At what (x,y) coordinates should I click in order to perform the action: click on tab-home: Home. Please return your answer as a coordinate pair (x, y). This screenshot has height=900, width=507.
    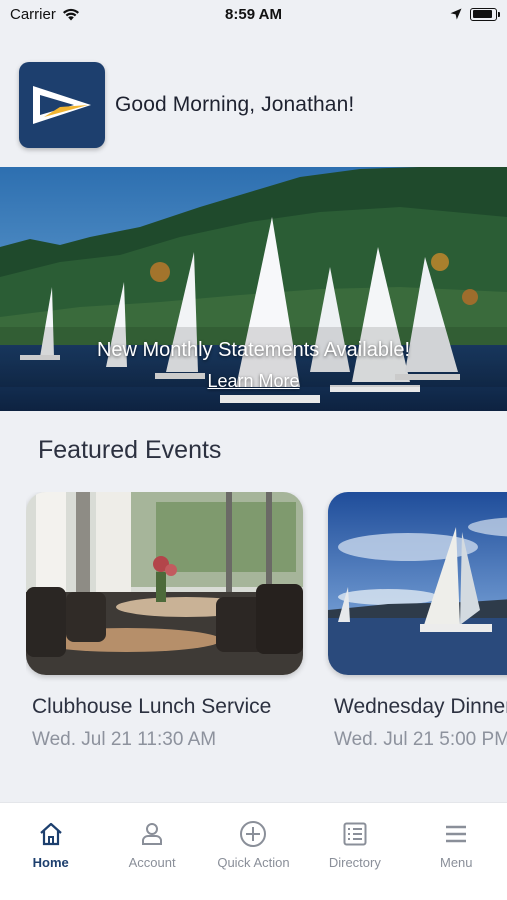
    Looking at the image, I should click on (51, 859).